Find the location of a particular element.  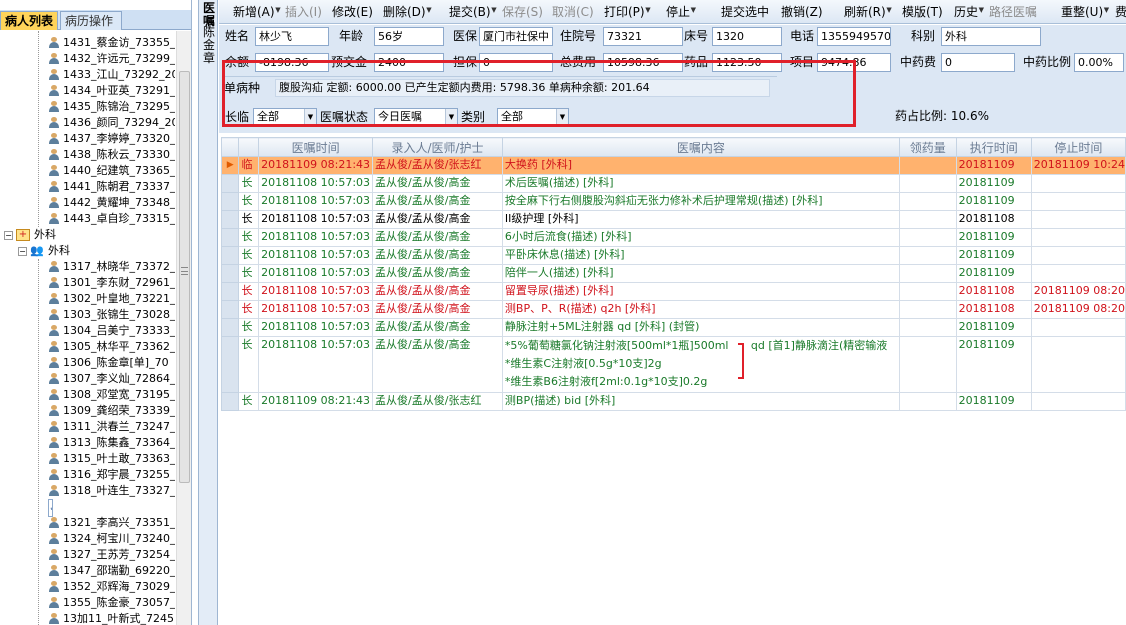

tcm-fee-field: 0 is located at coordinates (978, 62).